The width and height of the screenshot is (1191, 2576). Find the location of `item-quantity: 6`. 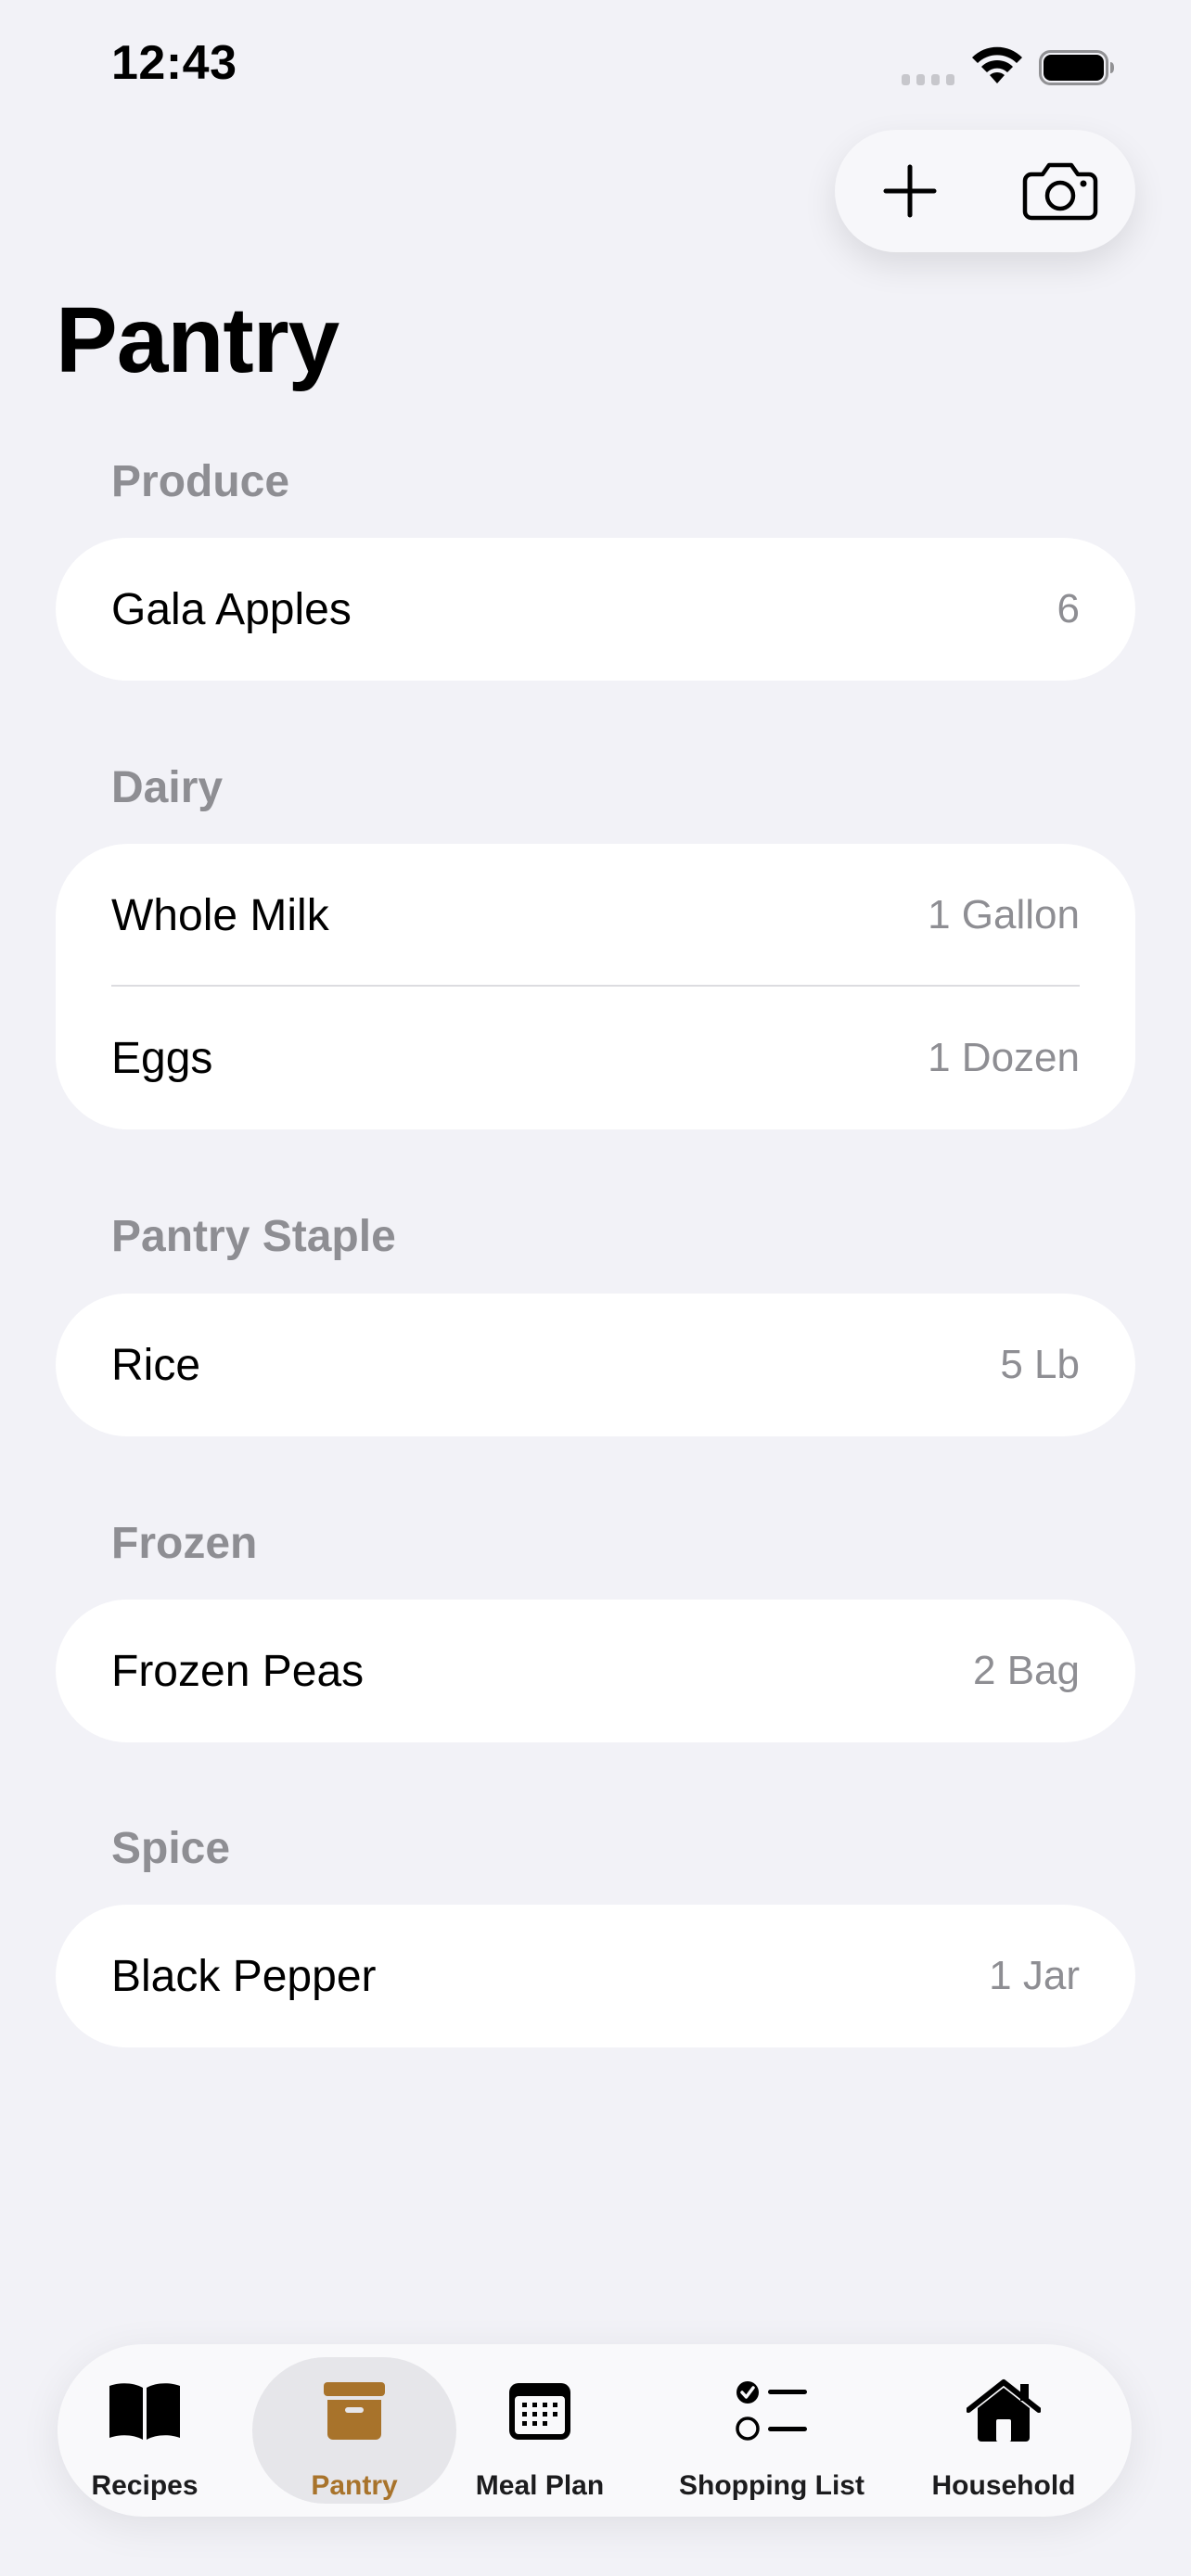

item-quantity: 6 is located at coordinates (1068, 608).